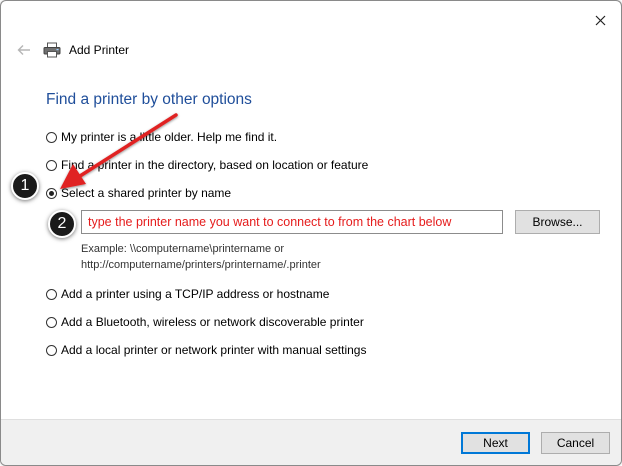 This screenshot has width=622, height=466. I want to click on option-label: Select a shared printer by name, so click(146, 193).